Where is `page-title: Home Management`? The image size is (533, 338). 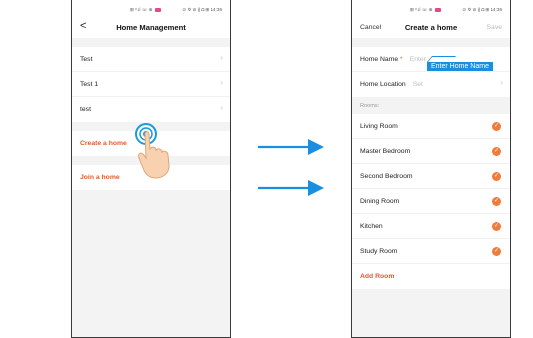
page-title: Home Management is located at coordinates (151, 27).